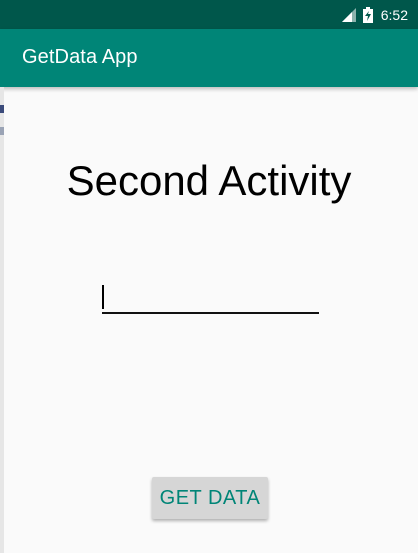 The image size is (418, 553). What do you see at coordinates (209, 58) in the screenshot?
I see `app-bar: GetData App` at bounding box center [209, 58].